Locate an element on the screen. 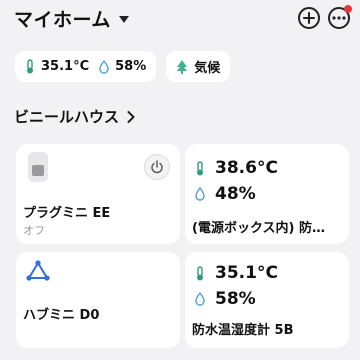 The image size is (360, 360). weather-label: 気候 is located at coordinates (207, 68).